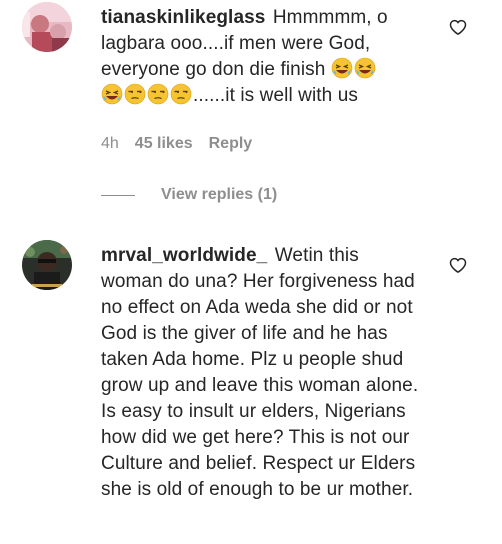 The height and width of the screenshot is (544, 502). What do you see at coordinates (184, 255) in the screenshot?
I see `comment-username: mrval_worldwide_` at bounding box center [184, 255].